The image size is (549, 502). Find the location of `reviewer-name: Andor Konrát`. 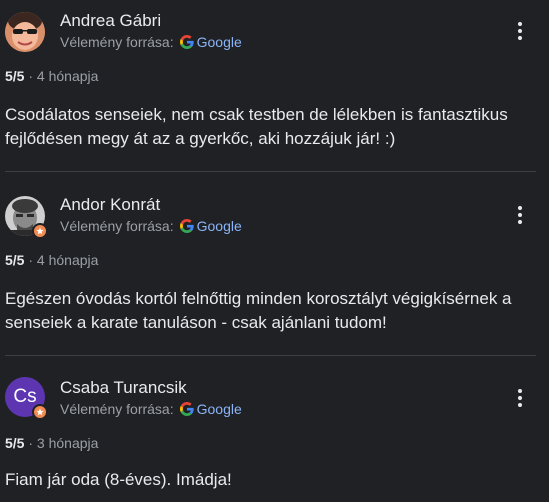

reviewer-name: Andor Konrát is located at coordinates (110, 205).